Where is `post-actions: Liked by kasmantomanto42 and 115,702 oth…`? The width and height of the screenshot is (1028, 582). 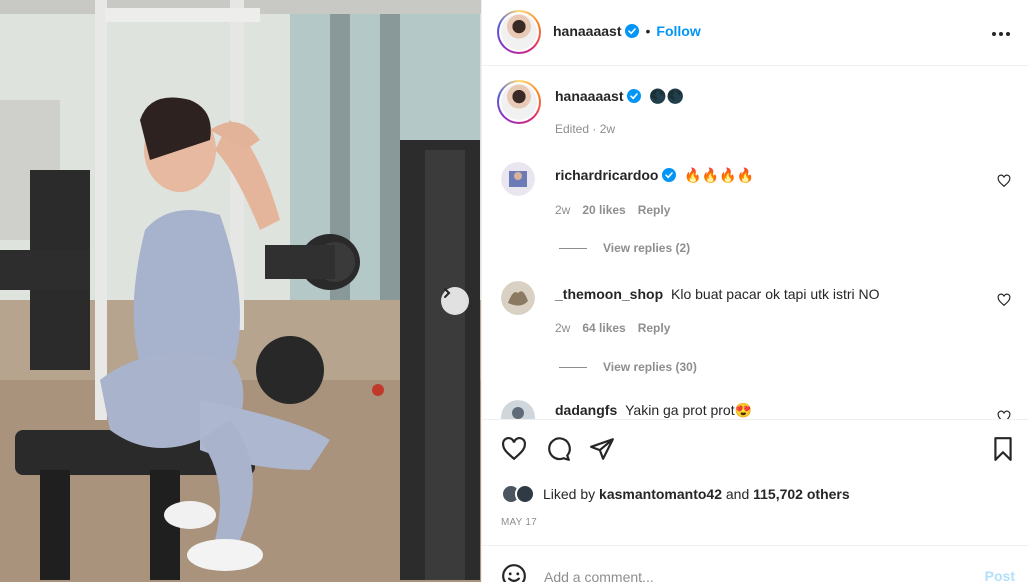 post-actions: Liked by kasmantomanto42 and 115,702 oth… is located at coordinates (755, 482).